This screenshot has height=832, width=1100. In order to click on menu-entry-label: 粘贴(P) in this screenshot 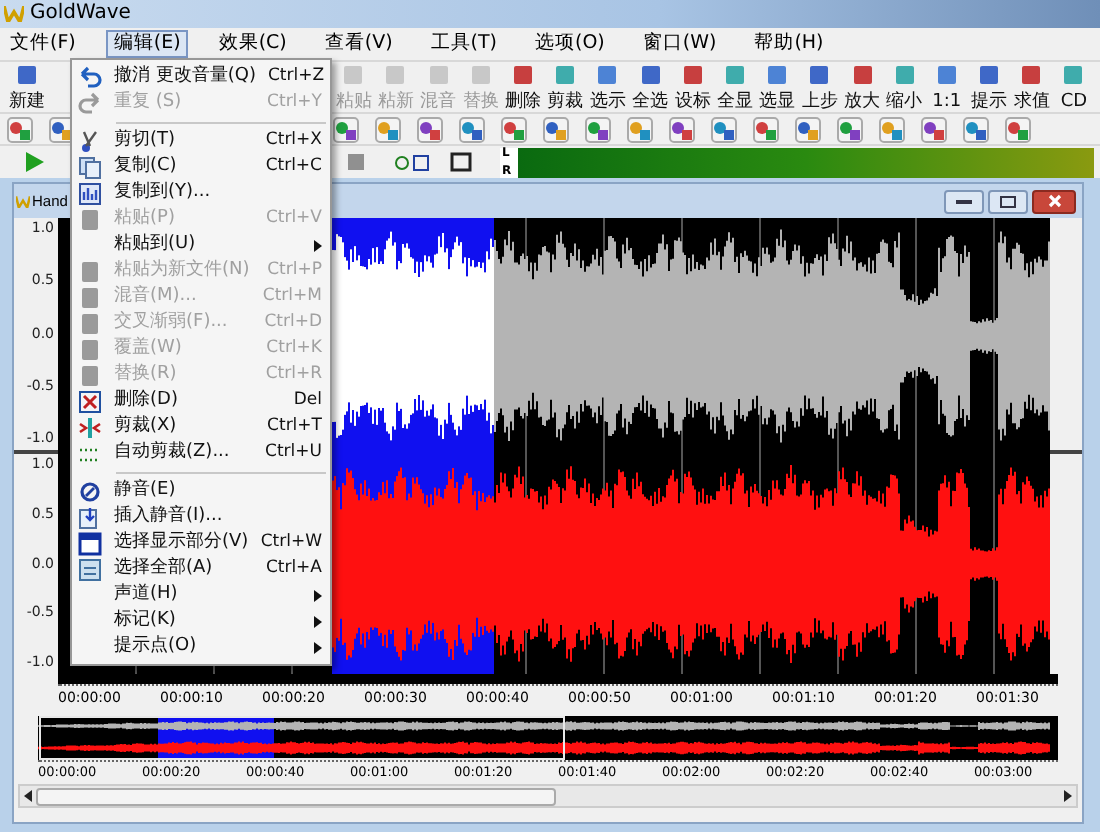, I will do `click(144, 219)`.